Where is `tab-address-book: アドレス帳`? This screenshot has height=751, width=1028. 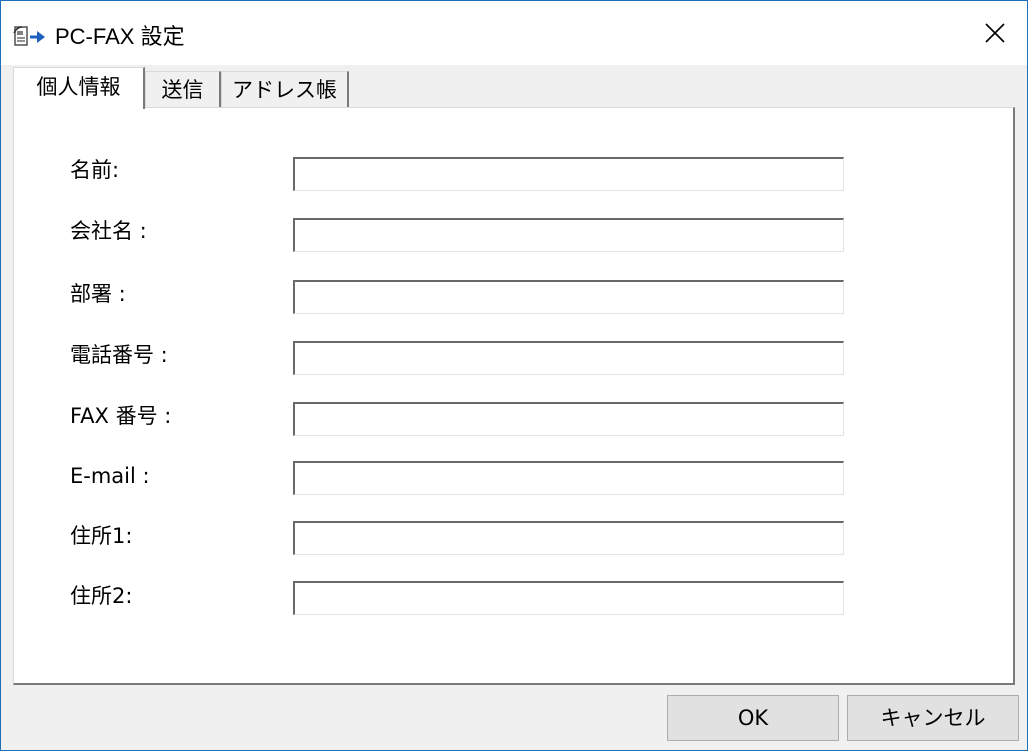 tab-address-book: アドレス帳 is located at coordinates (285, 89).